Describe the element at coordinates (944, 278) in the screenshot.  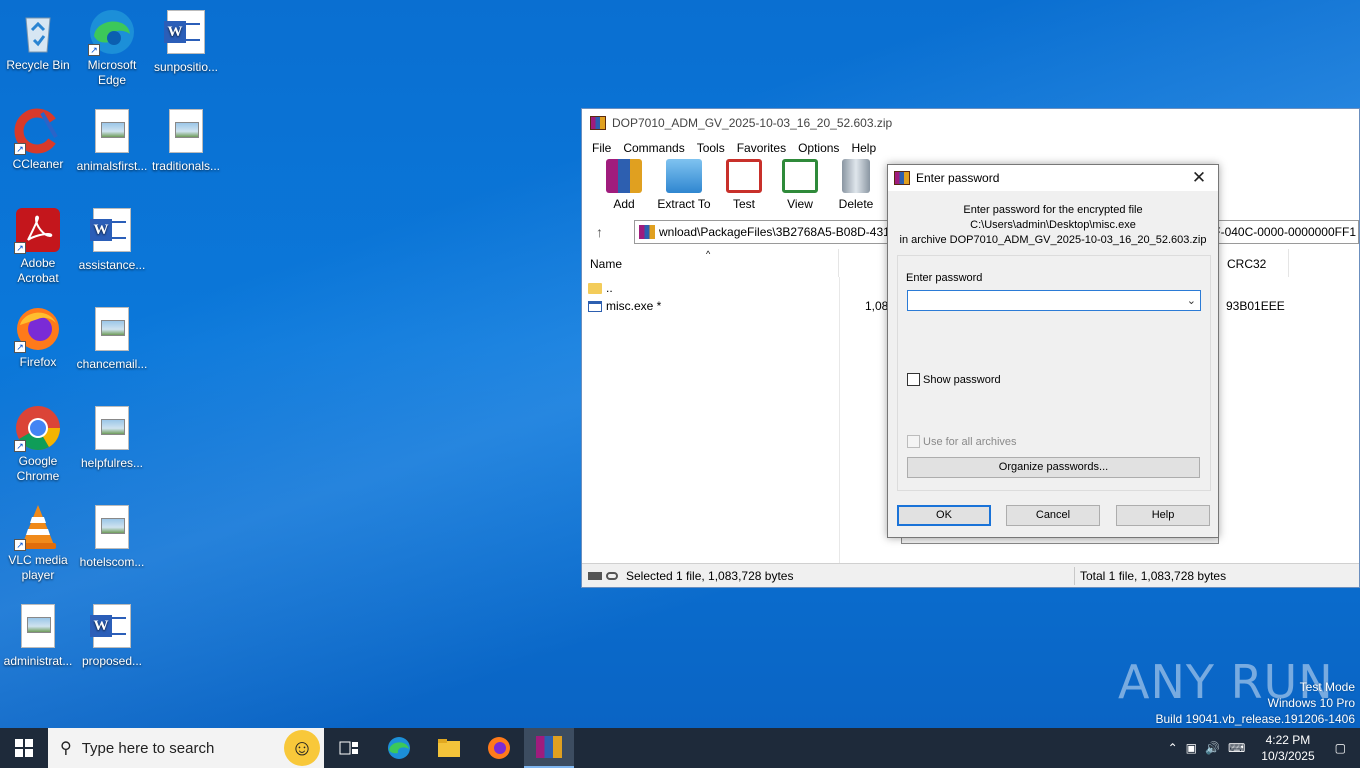
I see `password-label: Enter password` at that location.